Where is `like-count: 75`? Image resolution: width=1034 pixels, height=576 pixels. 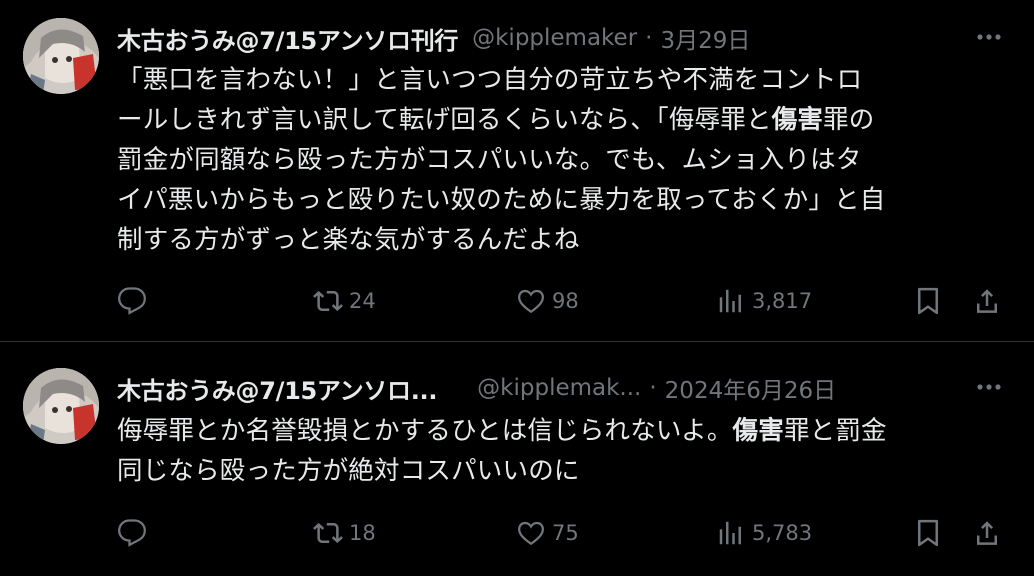 like-count: 75 is located at coordinates (565, 533).